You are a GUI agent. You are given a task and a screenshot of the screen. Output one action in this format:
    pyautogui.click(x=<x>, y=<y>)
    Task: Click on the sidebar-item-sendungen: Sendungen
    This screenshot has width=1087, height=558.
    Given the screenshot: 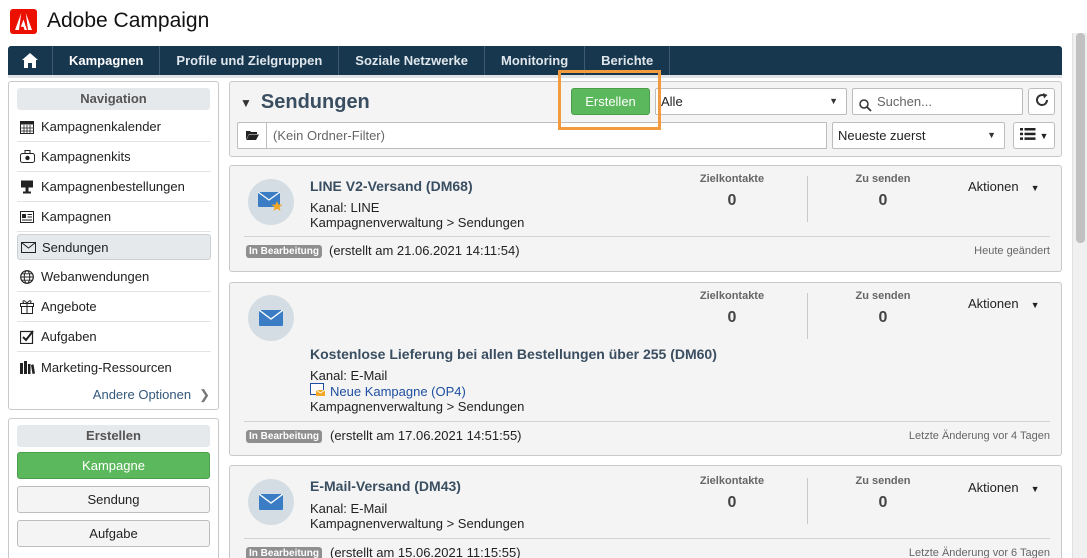 What is the action you would take?
    pyautogui.click(x=114, y=247)
    